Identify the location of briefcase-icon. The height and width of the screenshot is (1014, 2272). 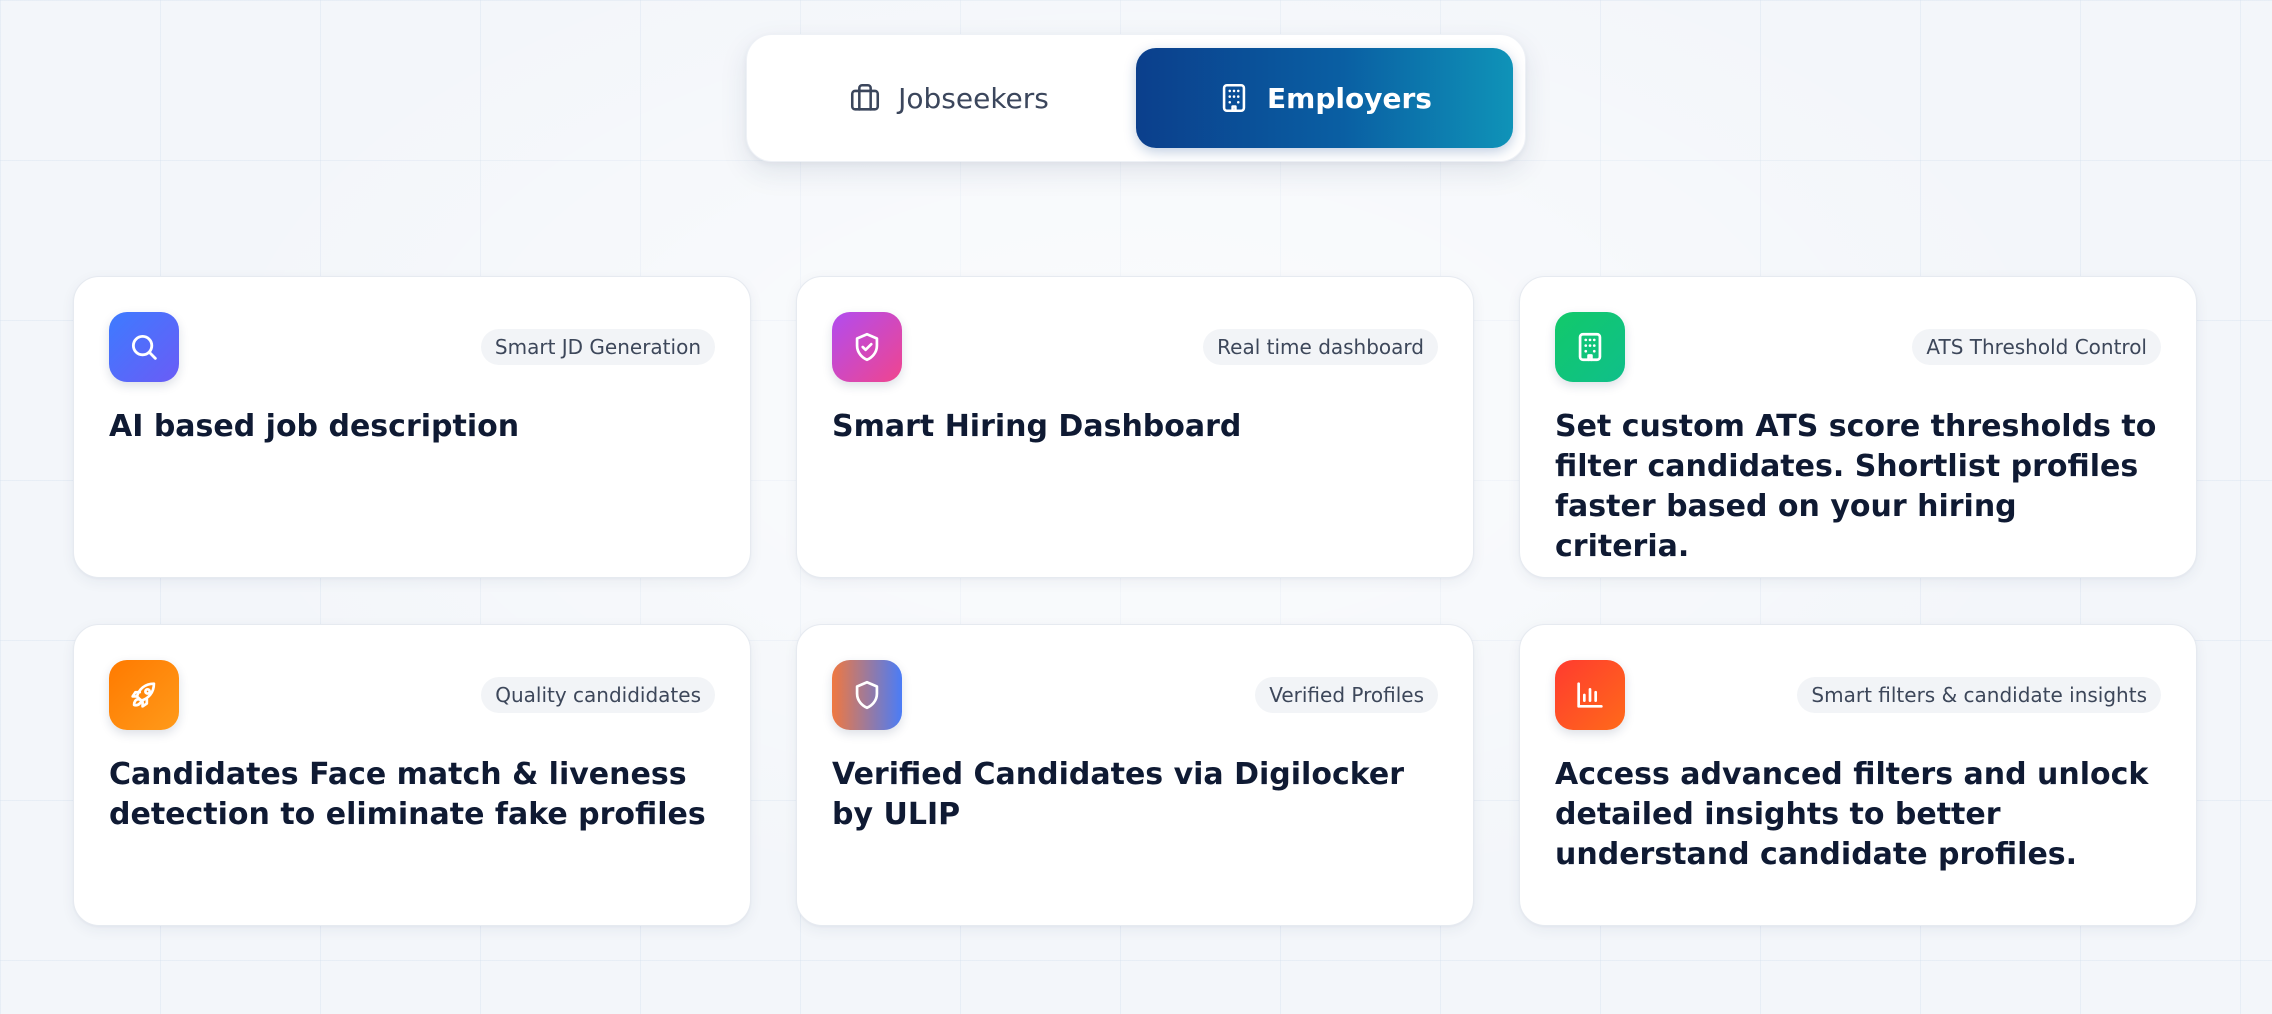
(865, 97).